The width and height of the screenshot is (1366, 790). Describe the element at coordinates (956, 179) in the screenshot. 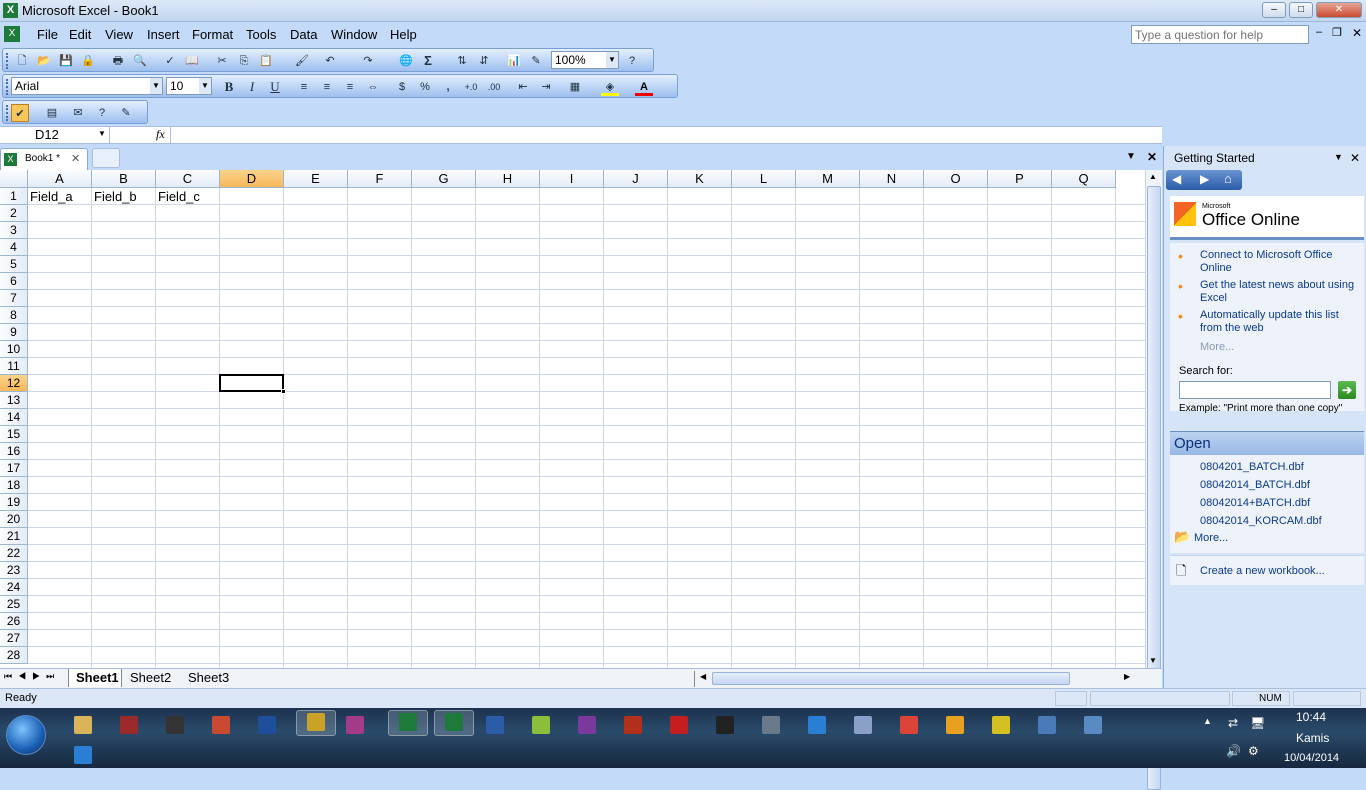

I see `column-header-o: O` at that location.